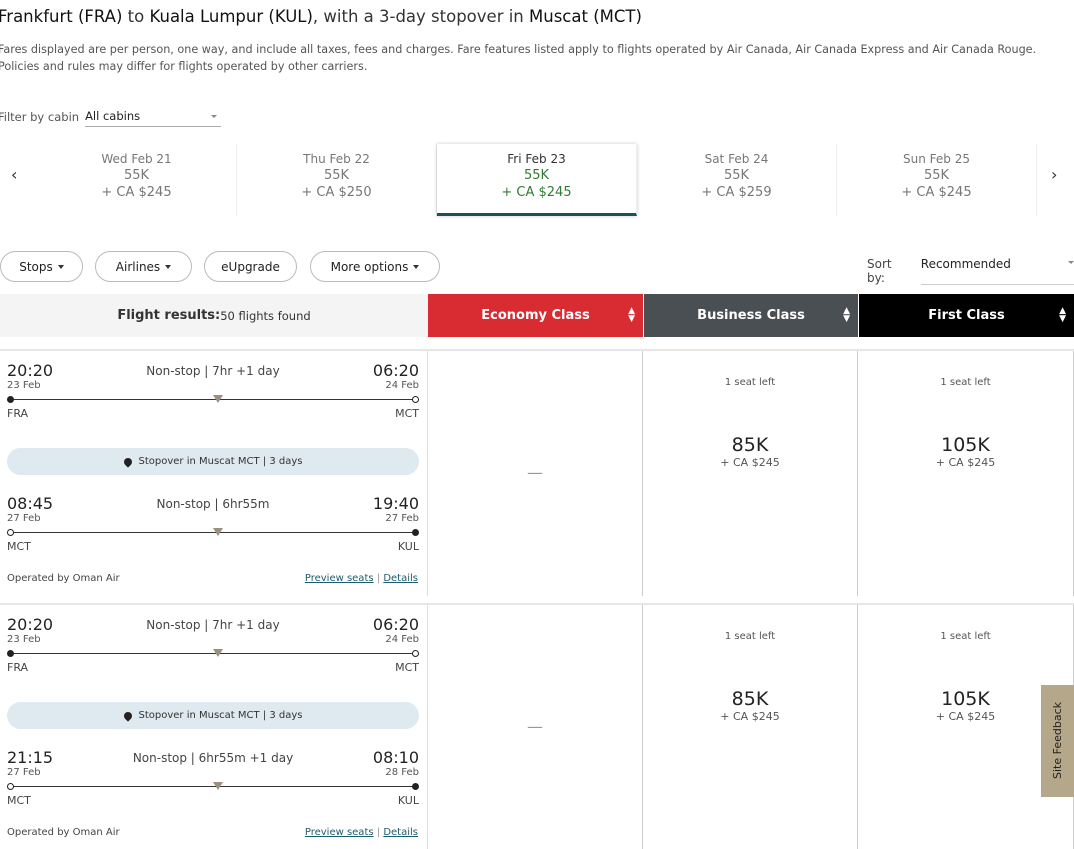 The image size is (1074, 849). Describe the element at coordinates (41, 266) in the screenshot. I see `stops-filter-button: Stops` at that location.